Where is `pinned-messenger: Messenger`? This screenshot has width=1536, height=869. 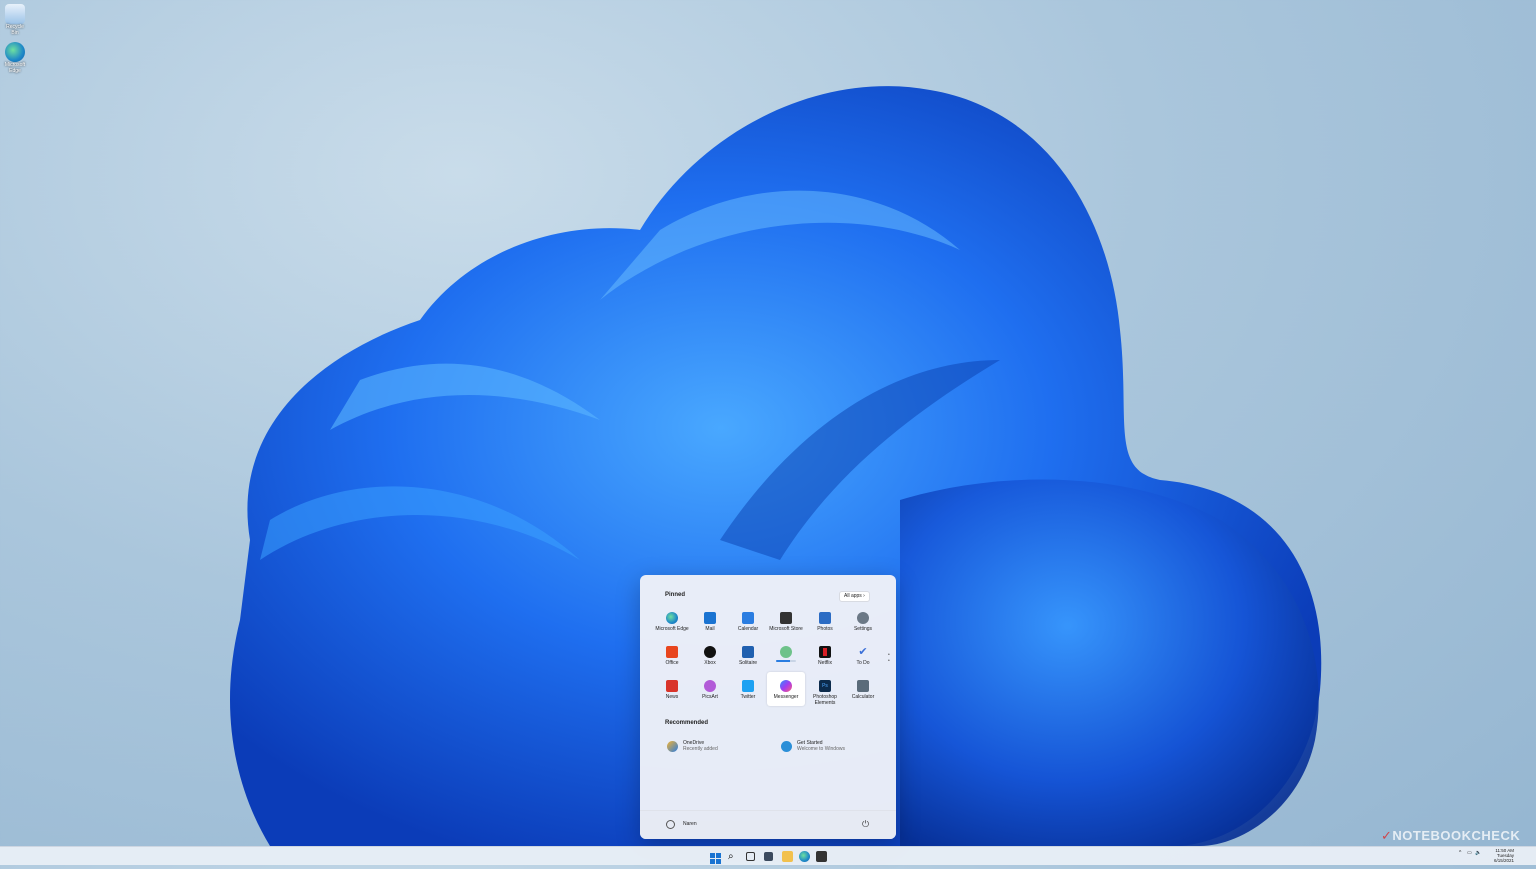 pinned-messenger: Messenger is located at coordinates (786, 689).